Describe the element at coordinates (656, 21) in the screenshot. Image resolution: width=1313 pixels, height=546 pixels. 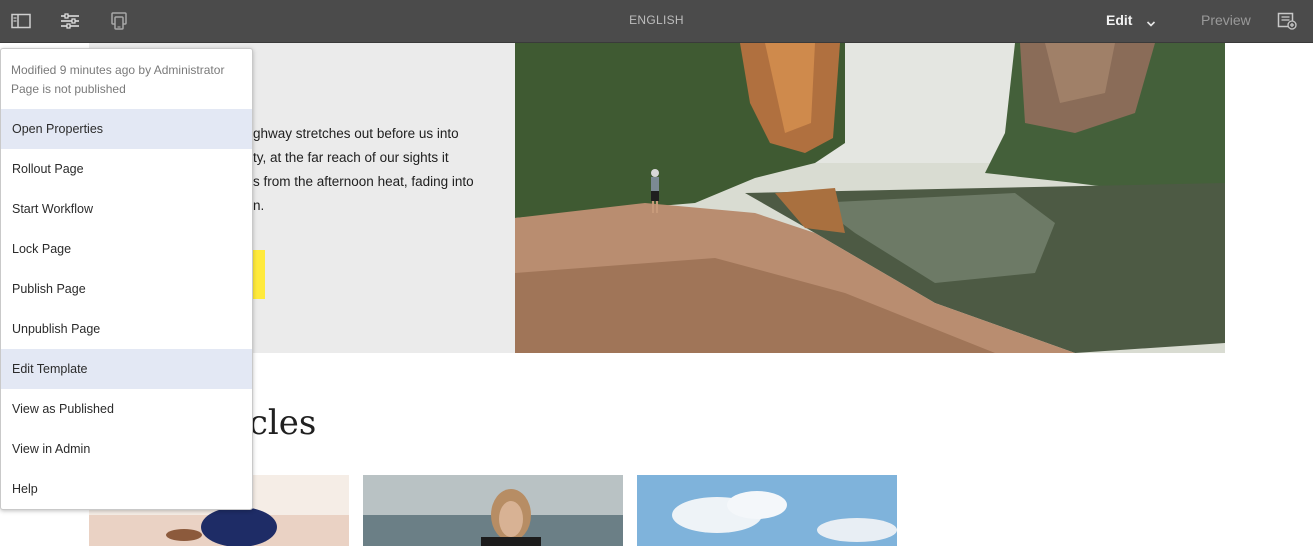
I see `editor-toolbar: ENGLISH Edit Preview` at that location.